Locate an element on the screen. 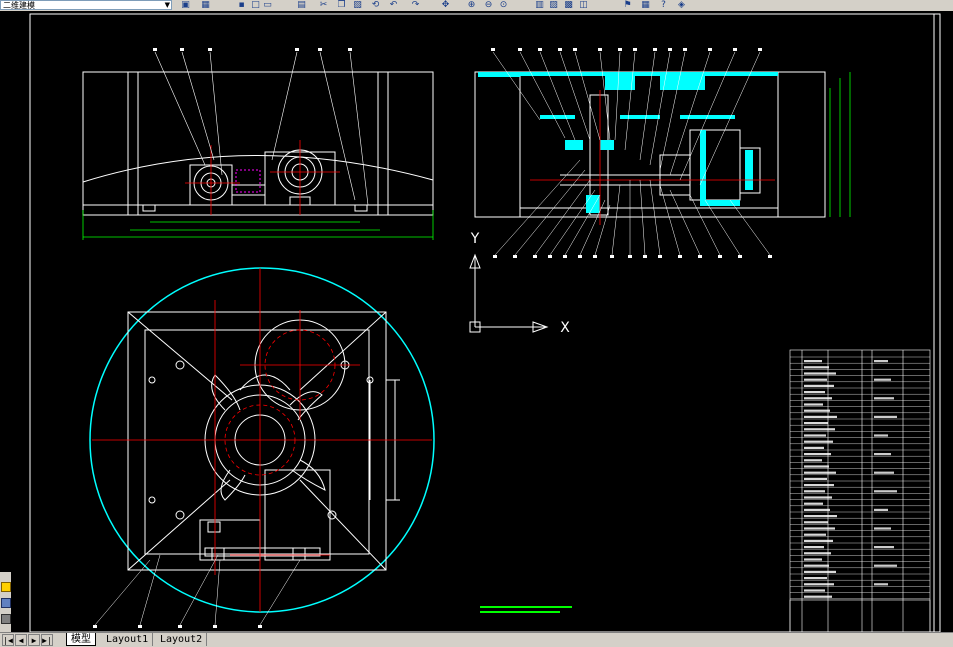  parts-list-text is located at coordinates (850, 479).